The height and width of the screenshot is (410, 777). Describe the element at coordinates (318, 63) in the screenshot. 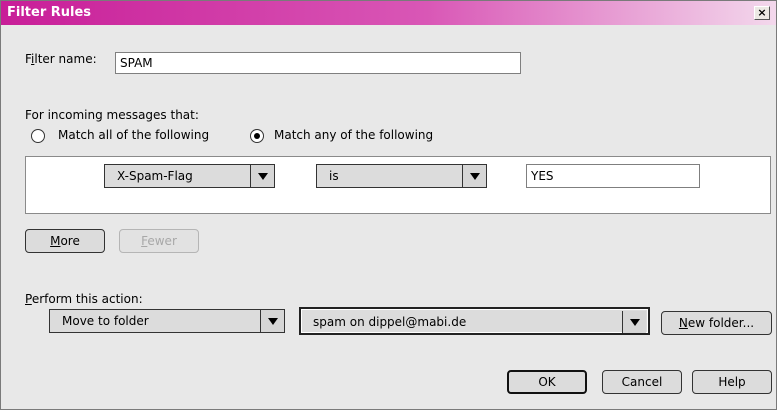

I see `filter-name-input: SPAM` at that location.